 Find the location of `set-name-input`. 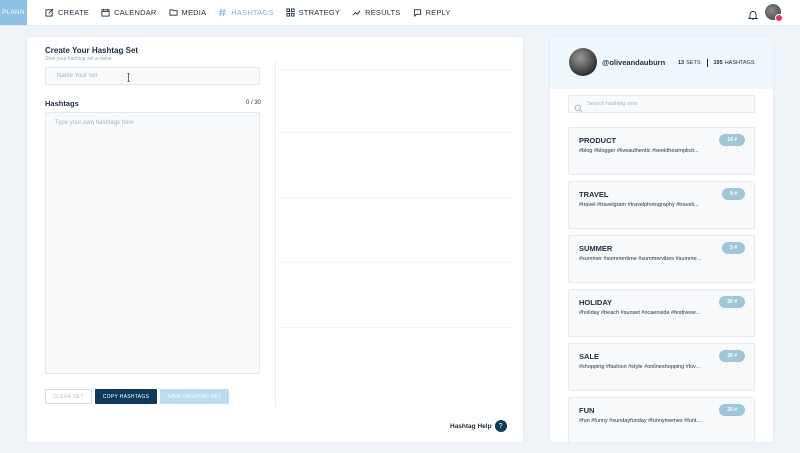

set-name-input is located at coordinates (152, 76).